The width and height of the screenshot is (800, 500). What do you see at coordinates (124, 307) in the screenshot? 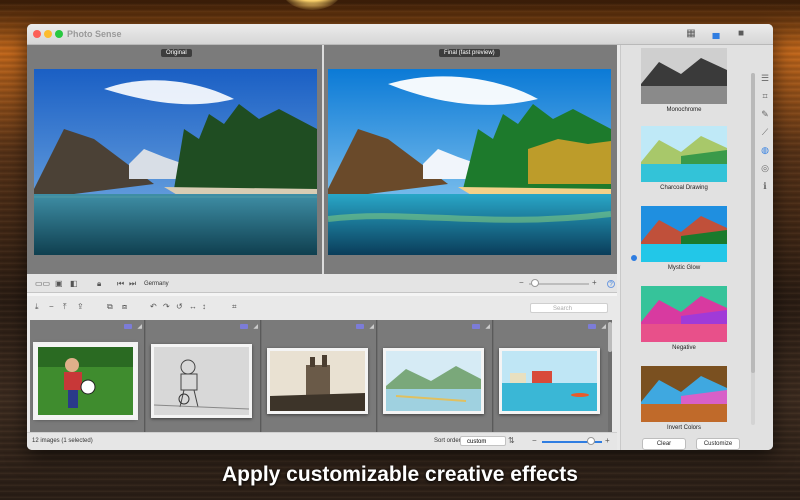
I see `paste-icon: ⧈` at bounding box center [124, 307].